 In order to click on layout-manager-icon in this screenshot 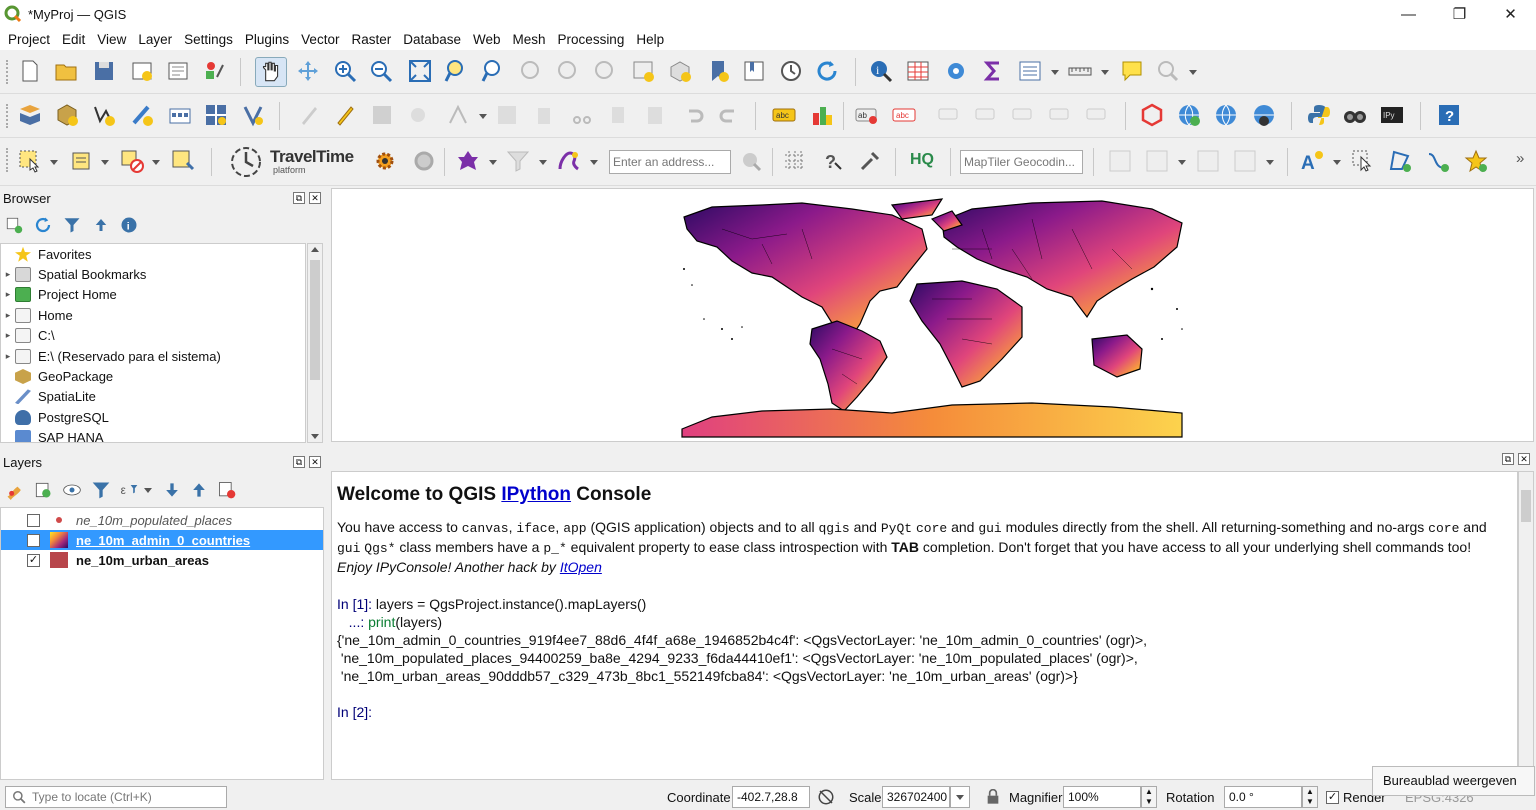, I will do `click(178, 71)`.